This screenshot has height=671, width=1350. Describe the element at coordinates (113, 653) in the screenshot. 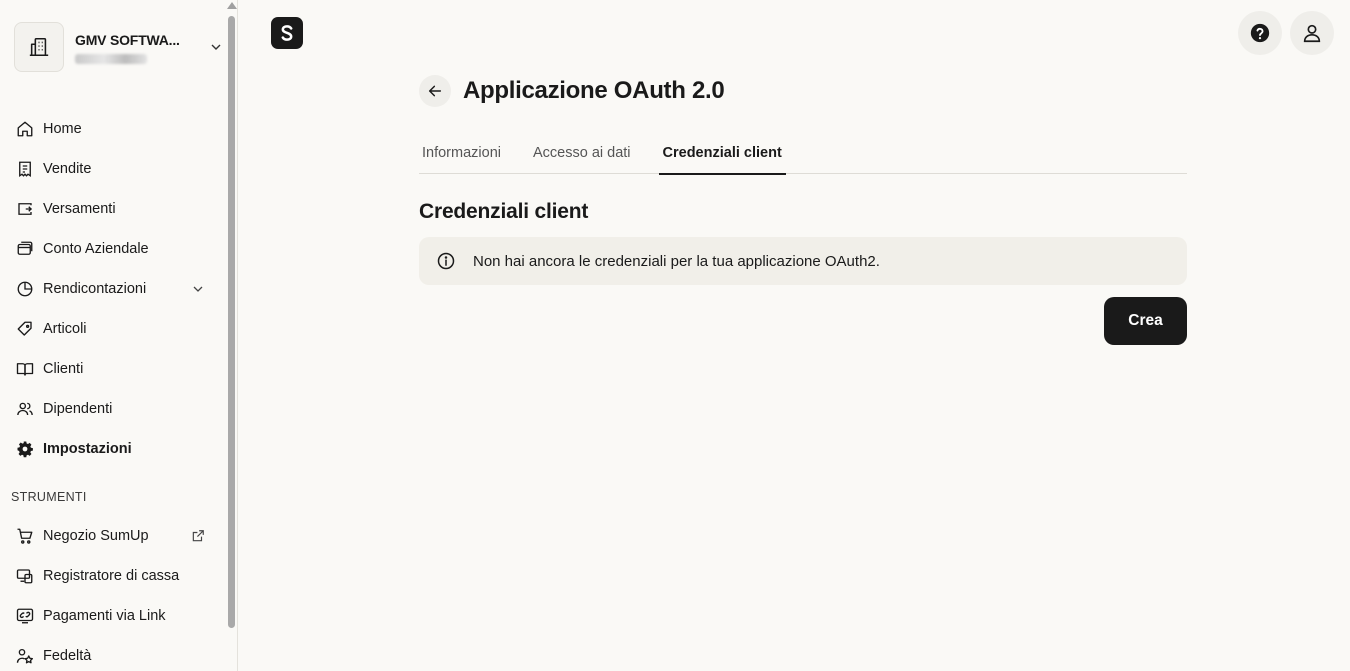

I see `sidebar-item-fedelta: Fedeltà` at that location.